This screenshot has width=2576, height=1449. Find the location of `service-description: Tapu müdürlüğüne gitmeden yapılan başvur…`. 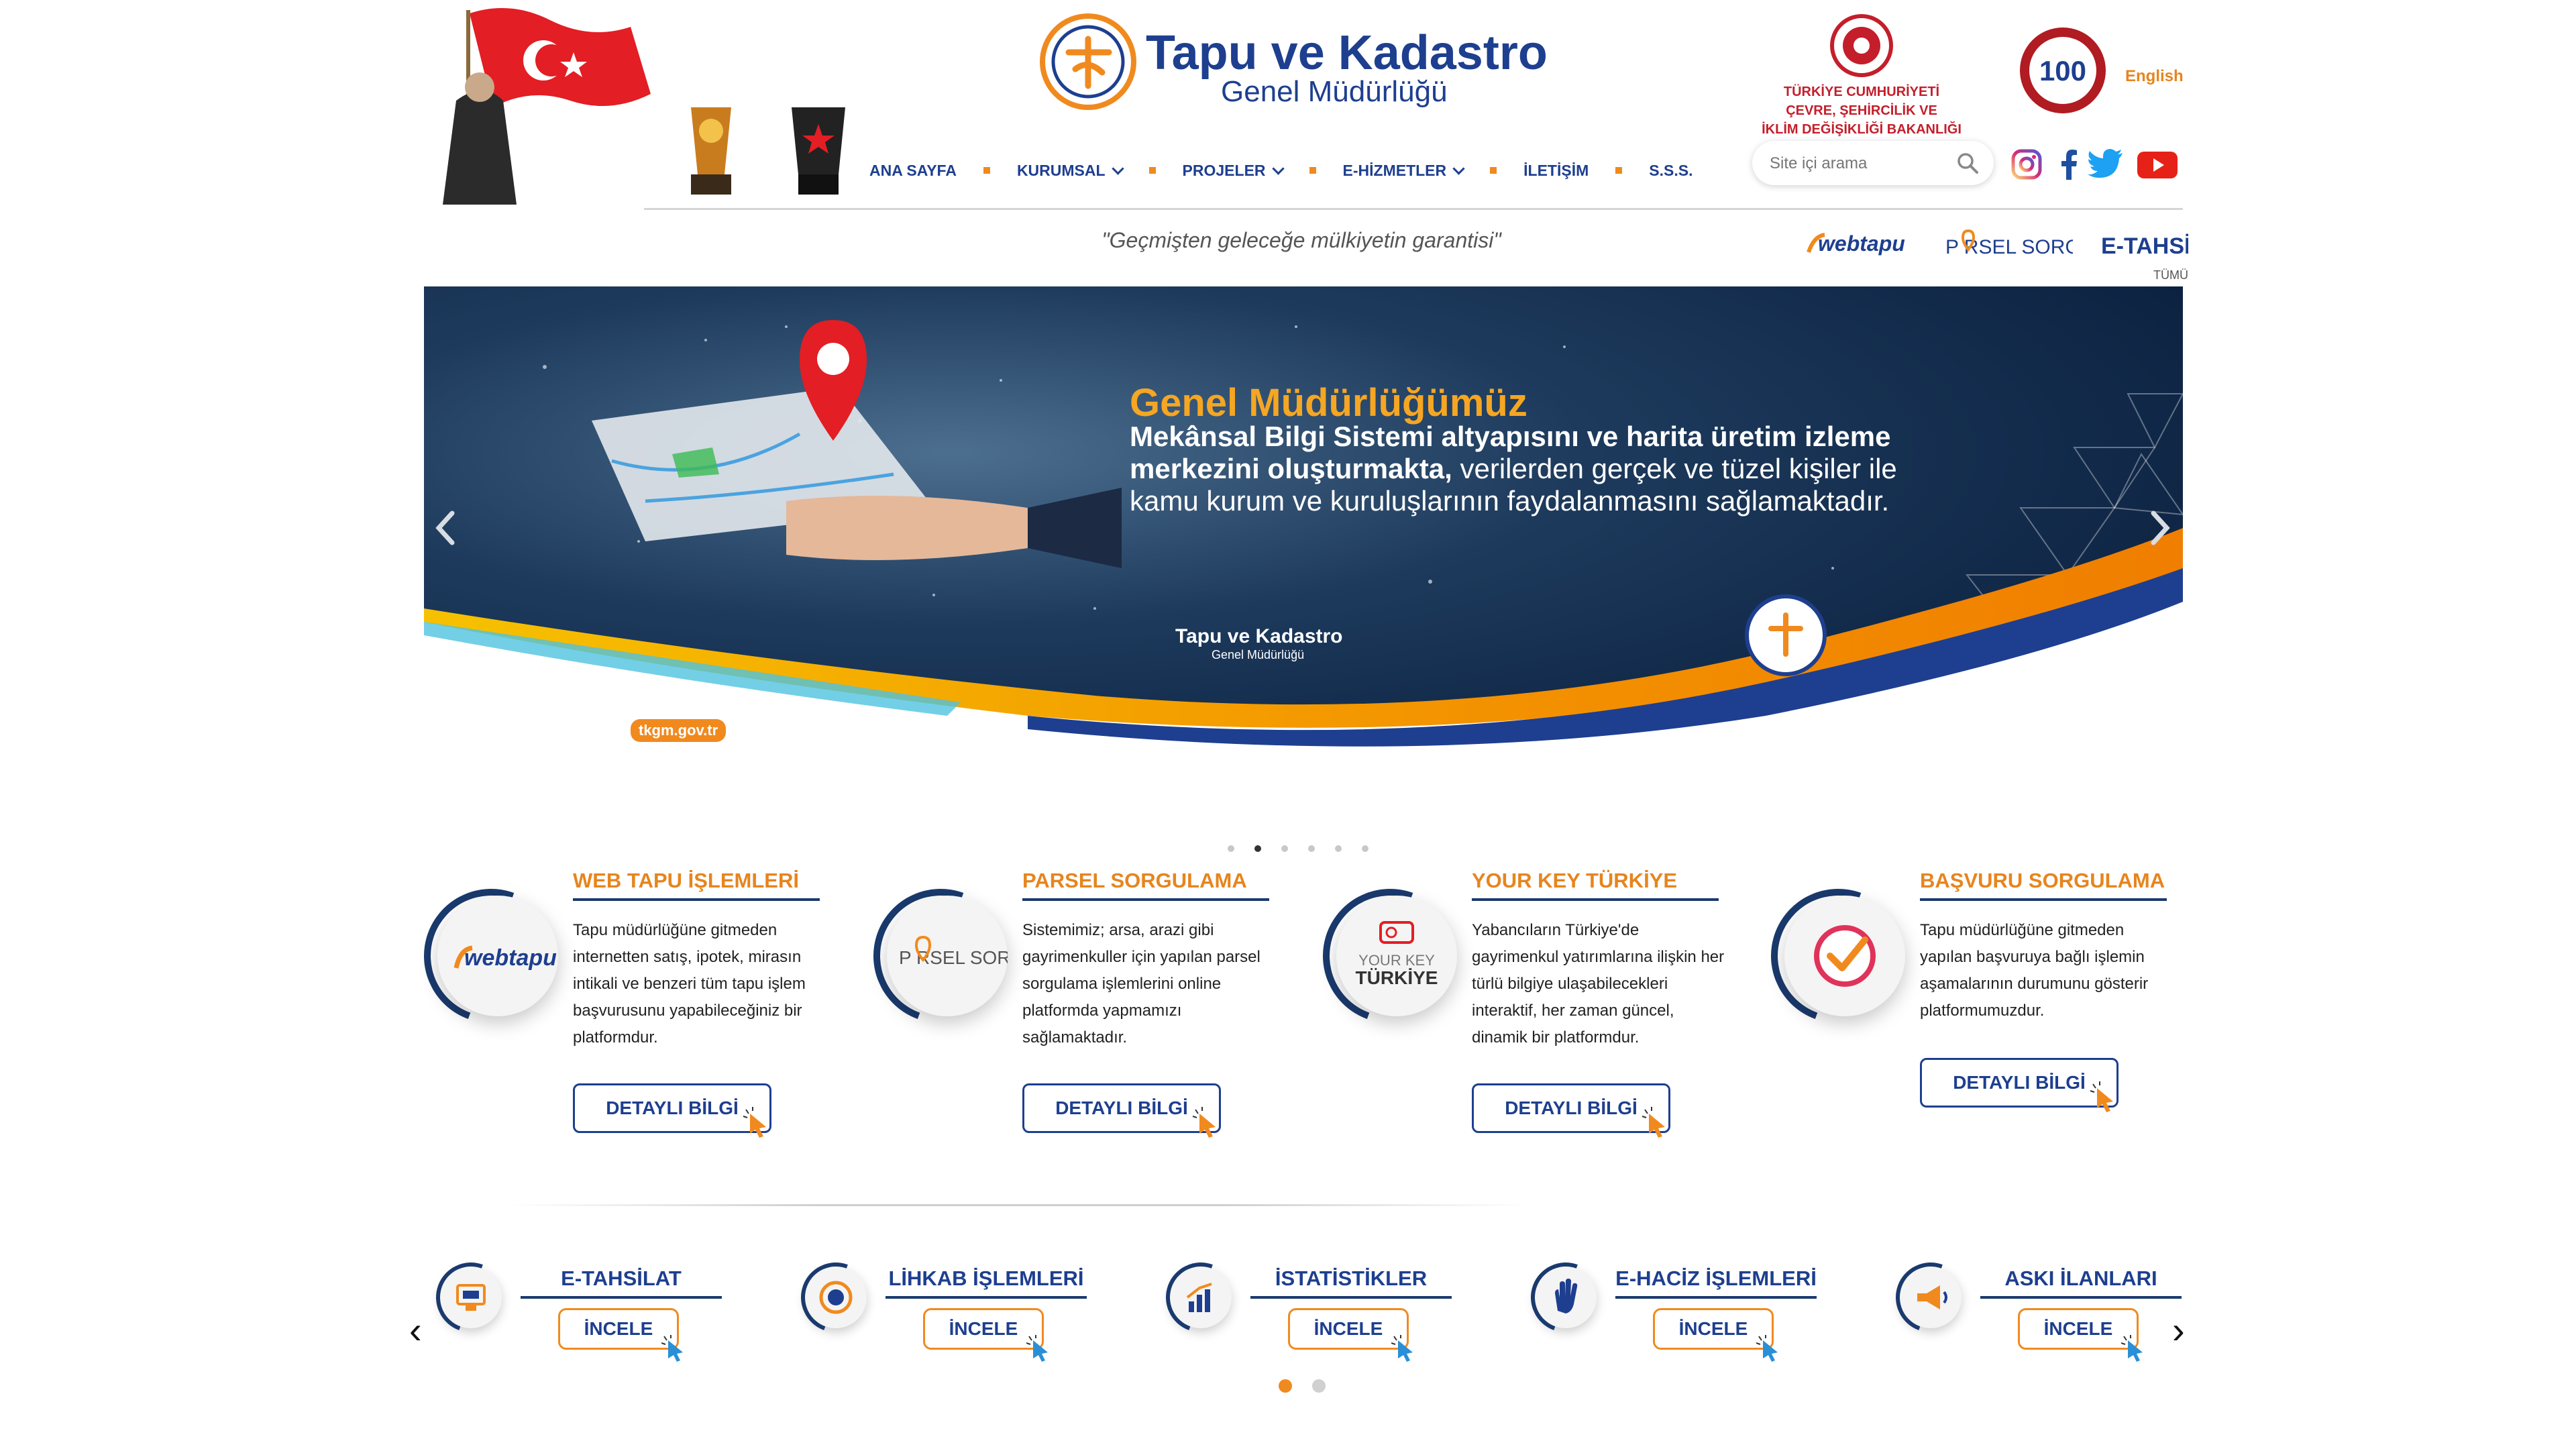

service-description: Tapu müdürlüğüne gitmeden yapılan başvur… is located at coordinates (2034, 970).